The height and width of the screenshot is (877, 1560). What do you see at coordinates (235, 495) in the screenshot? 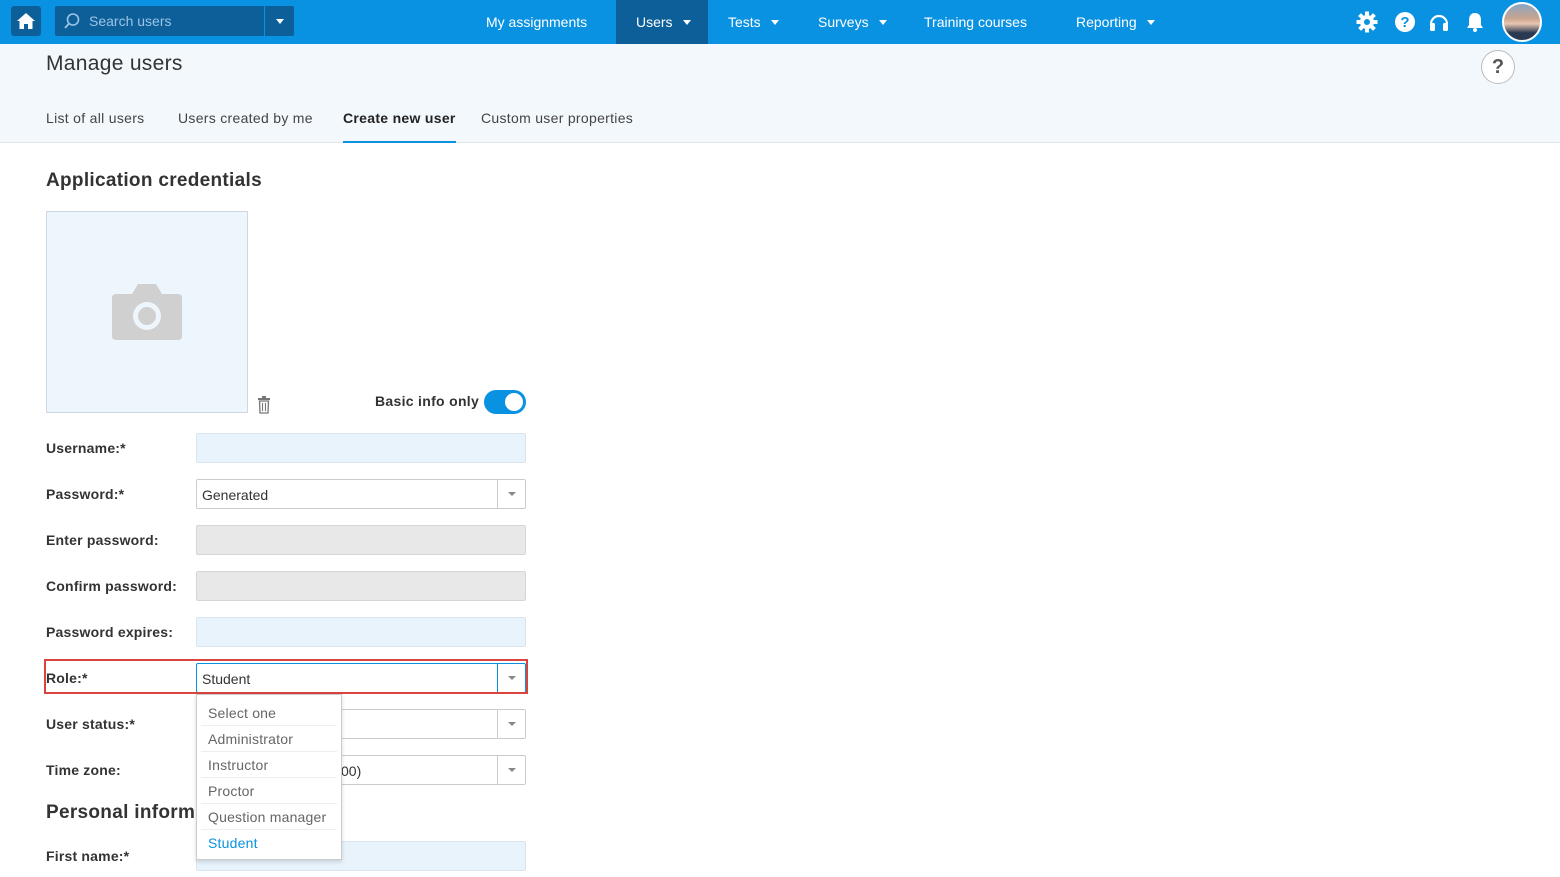
I see `password-select-value: Generated` at bounding box center [235, 495].